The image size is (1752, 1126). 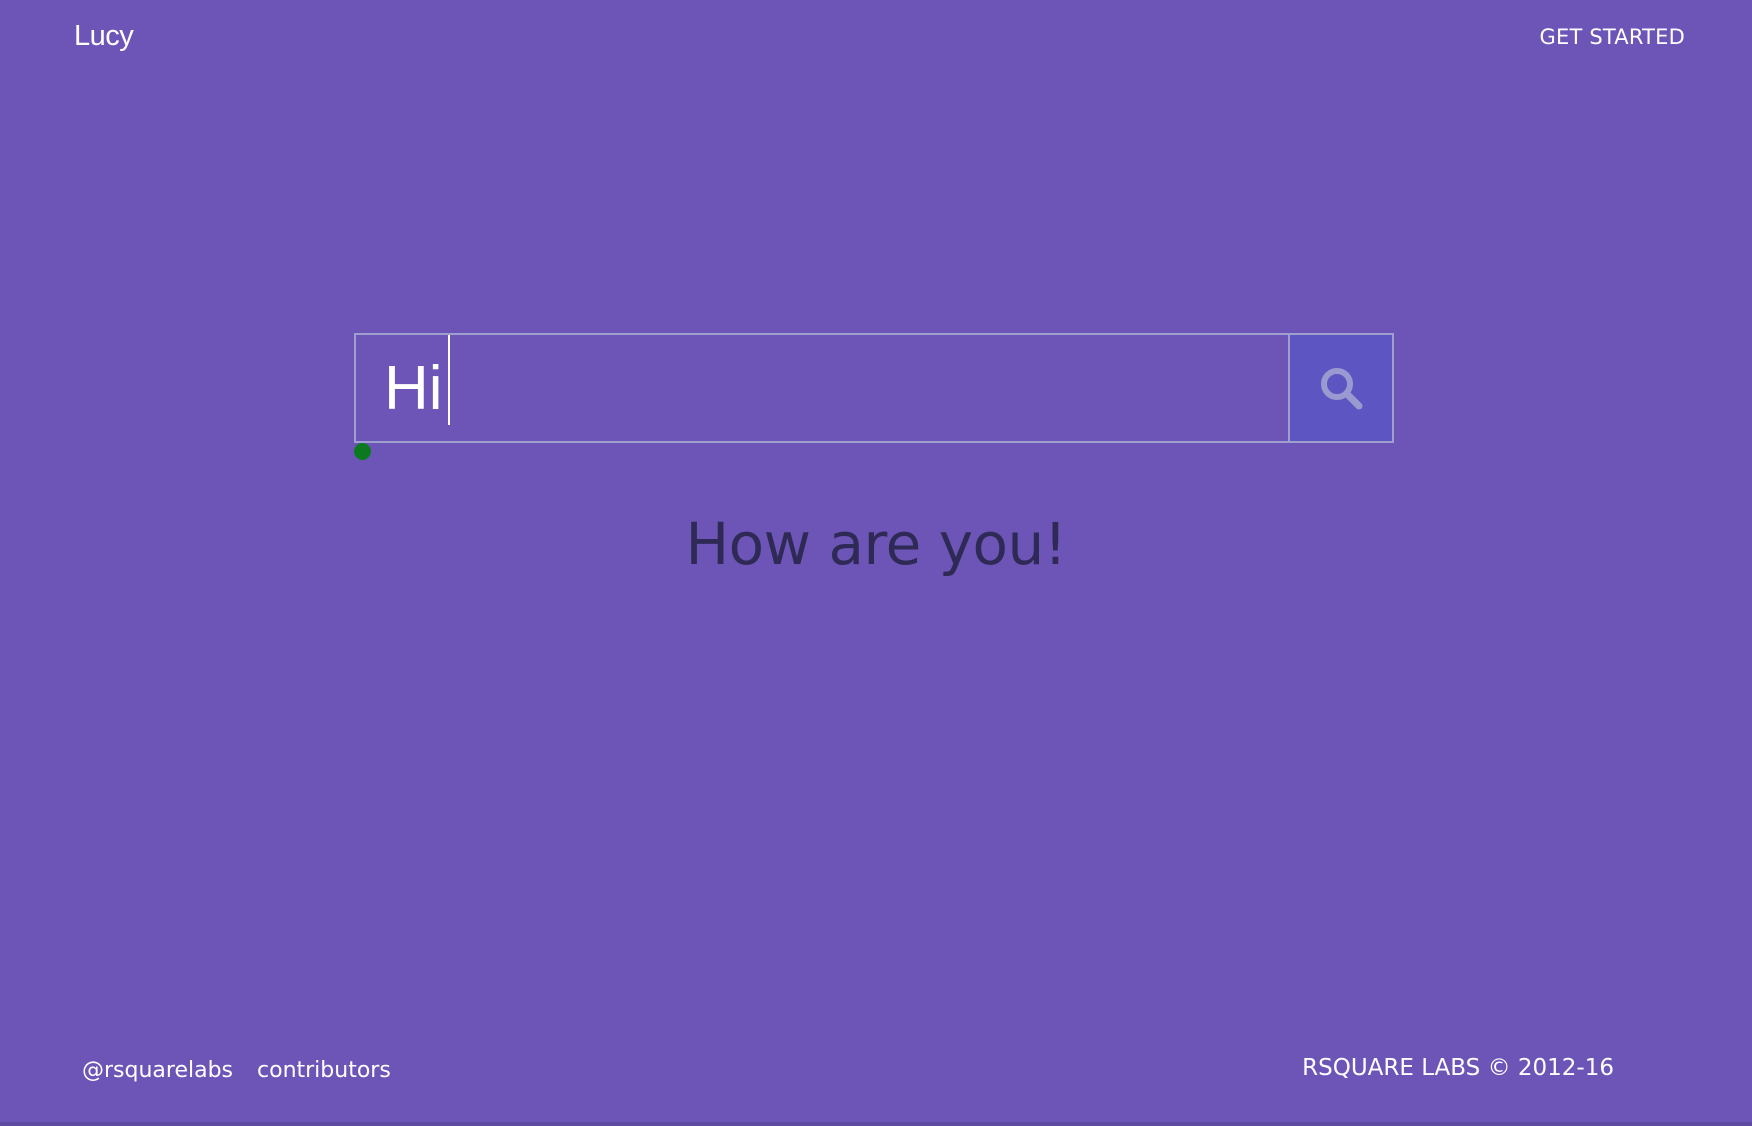 I want to click on get-started-link: GET STARTED, so click(x=1612, y=37).